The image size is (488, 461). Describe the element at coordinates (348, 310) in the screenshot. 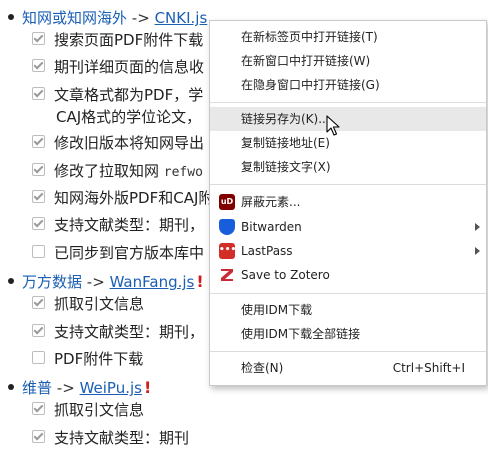

I see `menu-item-idm-download: 使用IDM下载` at that location.